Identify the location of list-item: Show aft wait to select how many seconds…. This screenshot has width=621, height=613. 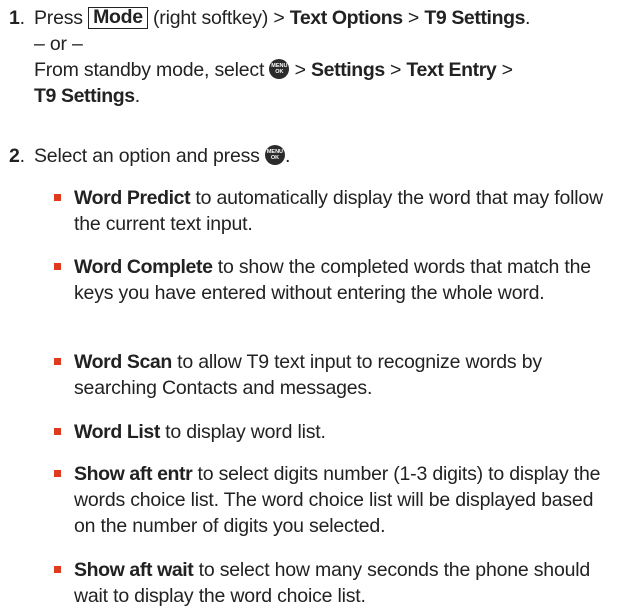
(308, 583).